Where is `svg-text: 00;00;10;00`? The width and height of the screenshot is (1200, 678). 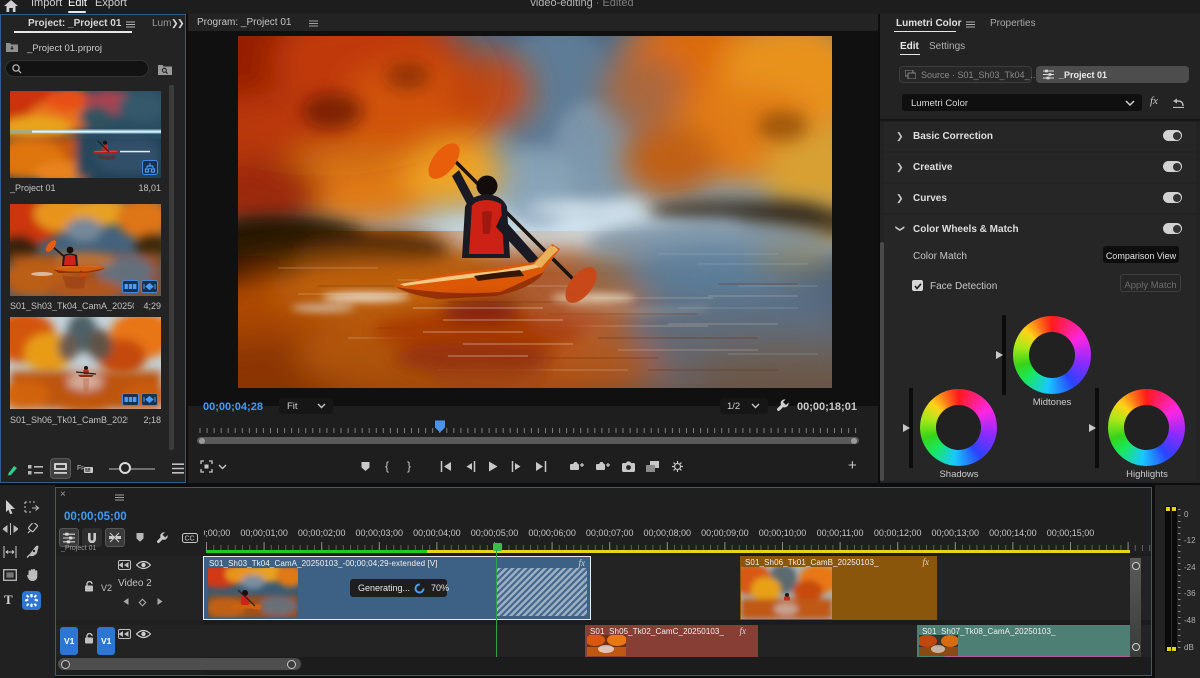 svg-text: 00;00;10;00 is located at coordinates (783, 533).